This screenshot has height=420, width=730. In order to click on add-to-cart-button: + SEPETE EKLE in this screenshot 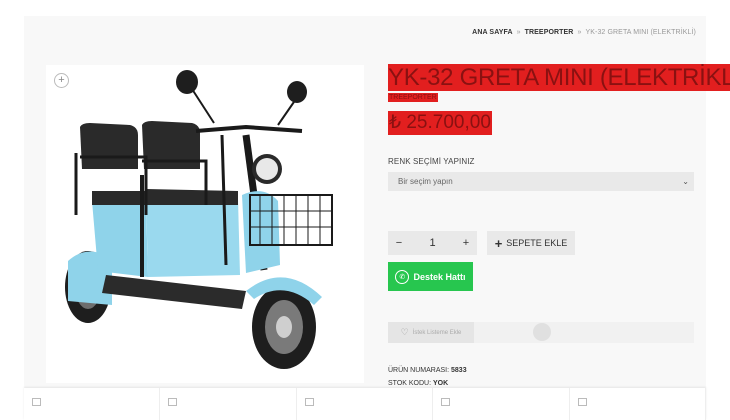, I will do `click(531, 243)`.